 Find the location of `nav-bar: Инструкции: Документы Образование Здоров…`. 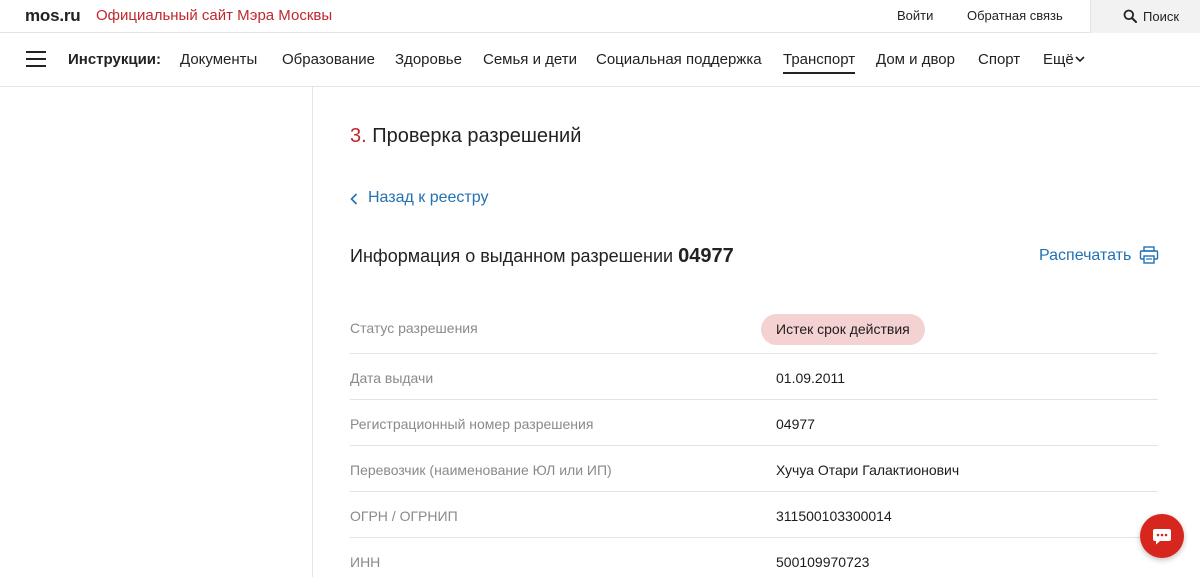

nav-bar: Инструкции: Документы Образование Здоров… is located at coordinates (600, 60).